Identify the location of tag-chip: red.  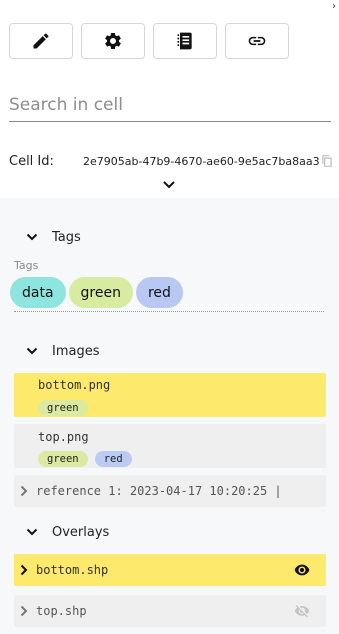
(159, 292).